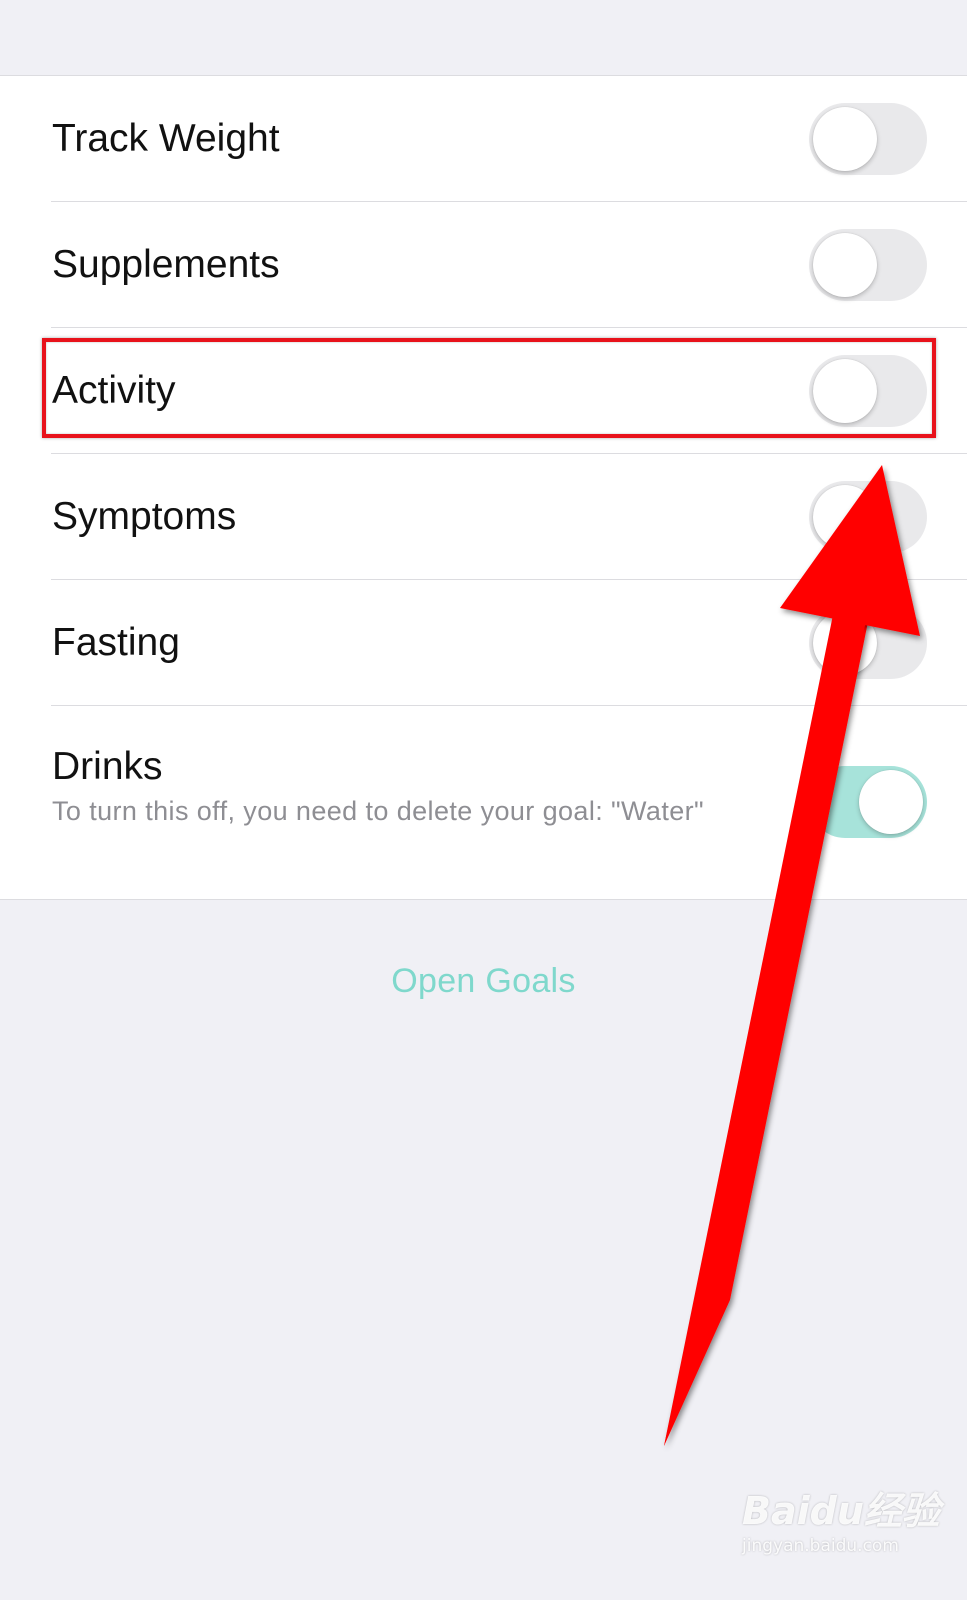 The image size is (967, 1600). I want to click on baidu-watermark: Baidu经验 jingyan.baidu.com, so click(842, 1535).